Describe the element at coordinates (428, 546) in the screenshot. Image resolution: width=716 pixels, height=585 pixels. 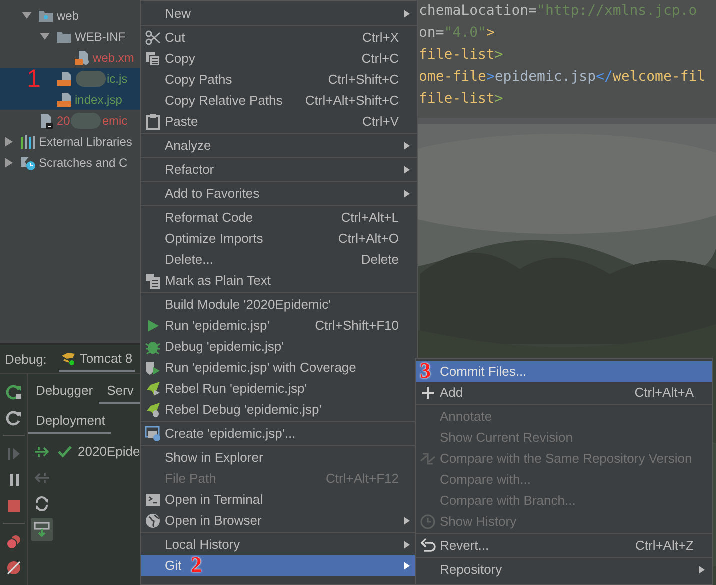
I see `undo-icon` at that location.